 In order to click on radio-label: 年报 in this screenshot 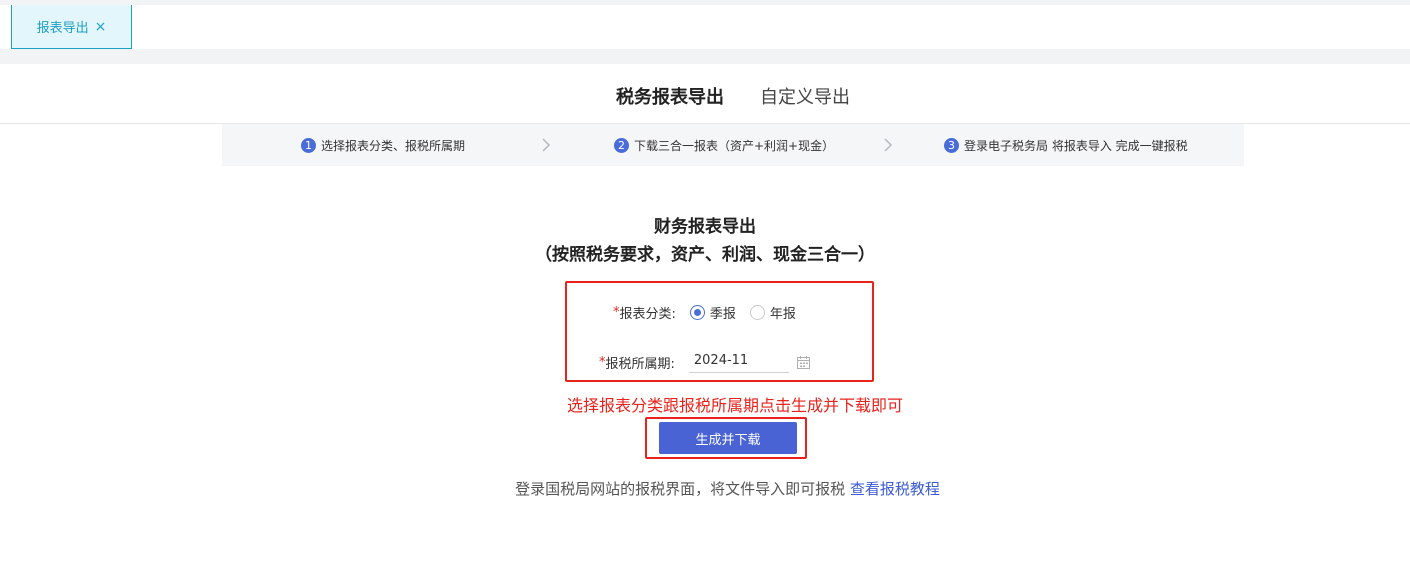, I will do `click(782, 314)`.